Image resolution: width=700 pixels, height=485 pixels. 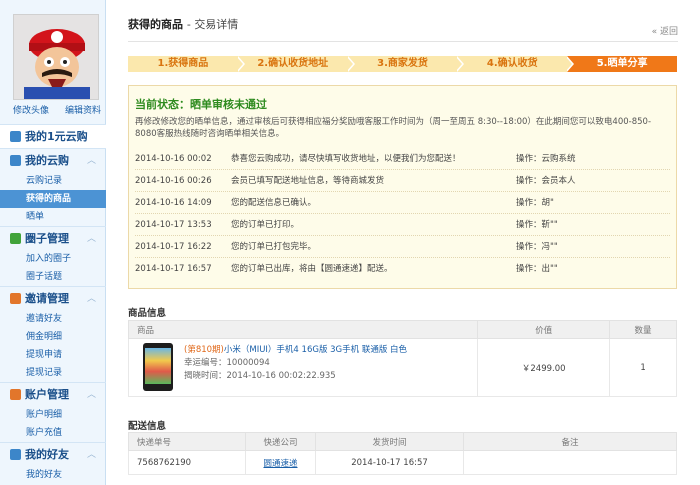 What do you see at coordinates (570, 441) in the screenshot?
I see `note-col-header: 备注` at bounding box center [570, 441].